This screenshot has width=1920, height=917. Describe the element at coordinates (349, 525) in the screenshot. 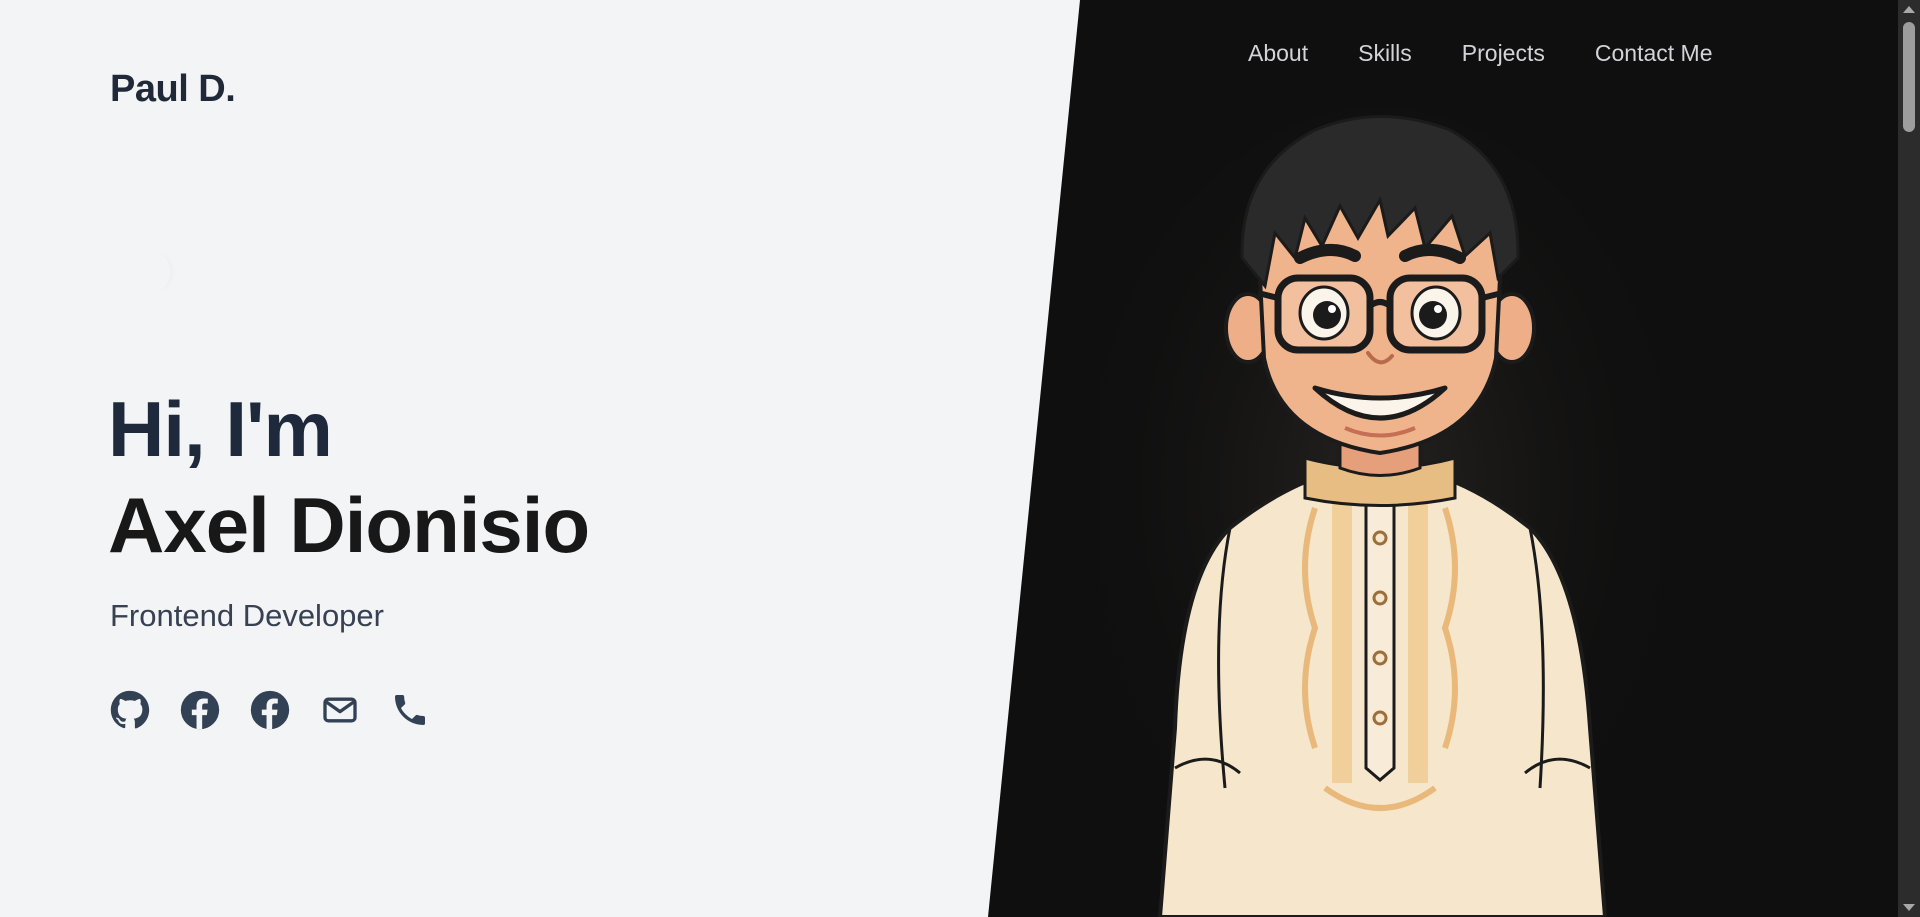

I see `hero-name: Axel Dionisio` at that location.